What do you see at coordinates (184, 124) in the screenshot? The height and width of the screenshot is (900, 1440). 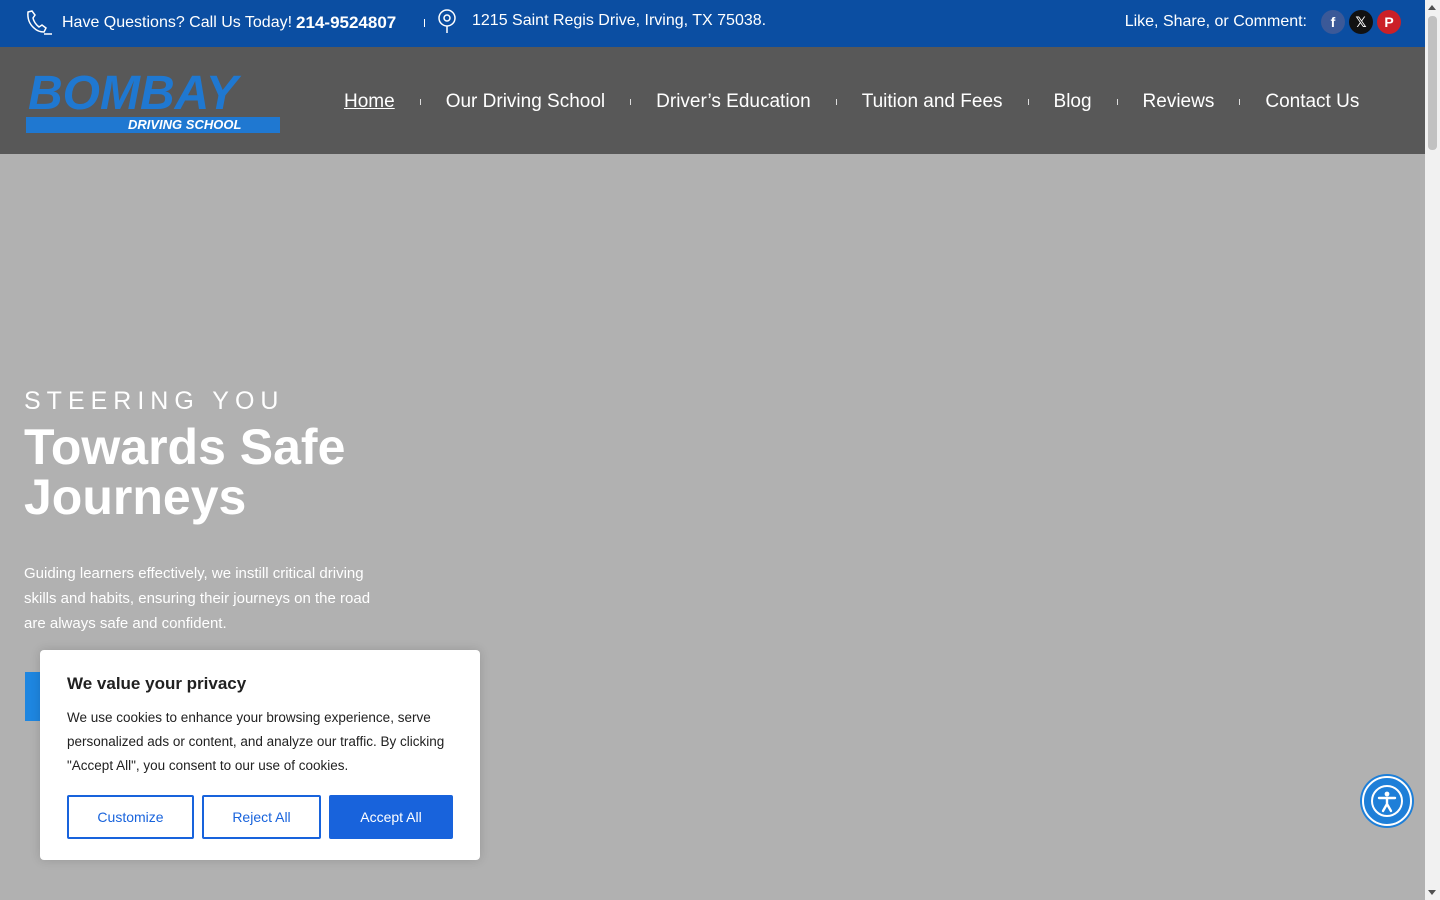 I see `svg-text: DRIVING SCHOOL` at bounding box center [184, 124].